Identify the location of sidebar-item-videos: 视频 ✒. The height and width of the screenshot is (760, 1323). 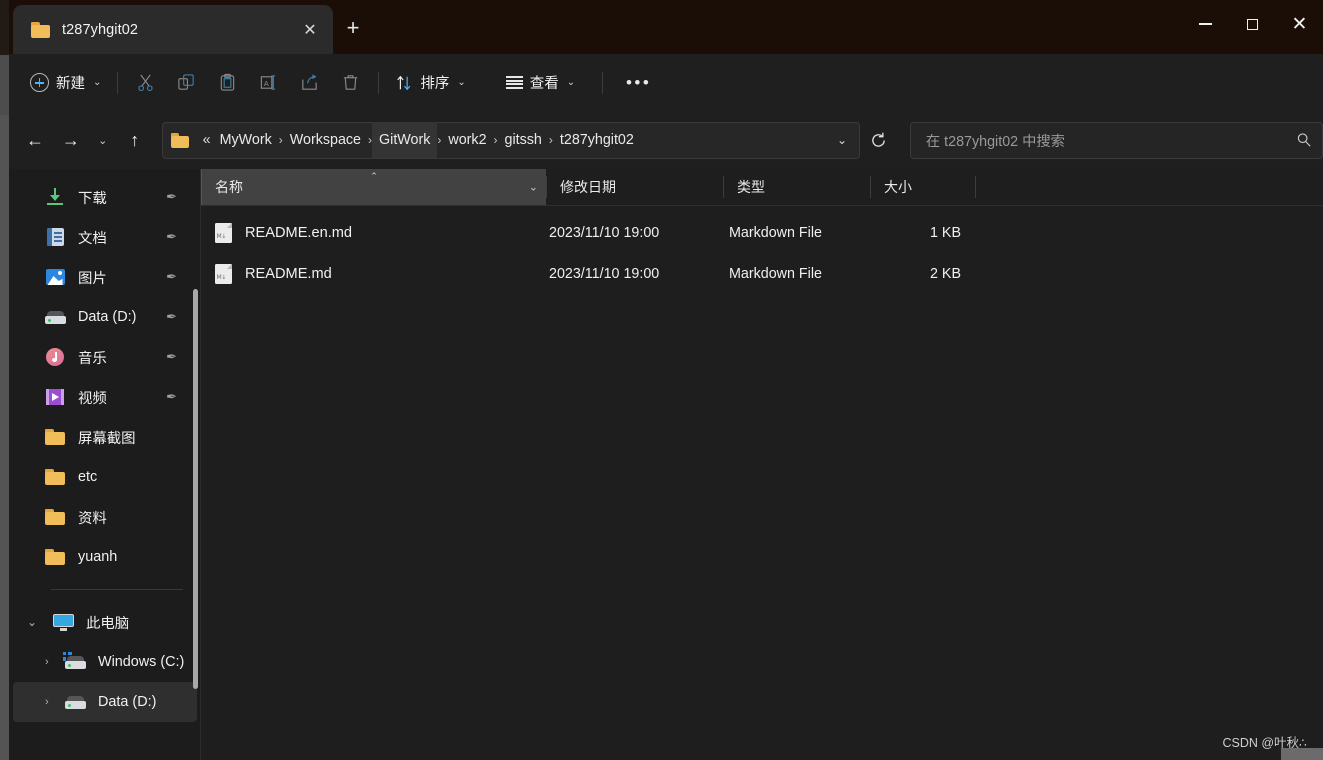
(105, 397).